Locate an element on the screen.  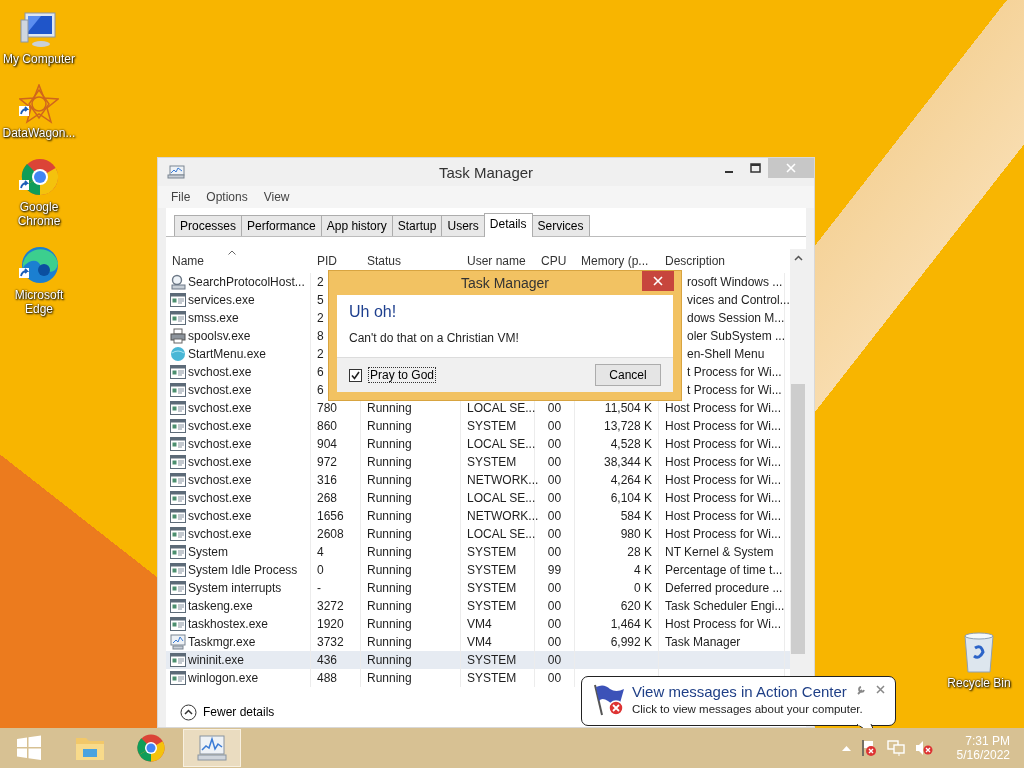
table-cell: 488 is located at coordinates (336, 678).